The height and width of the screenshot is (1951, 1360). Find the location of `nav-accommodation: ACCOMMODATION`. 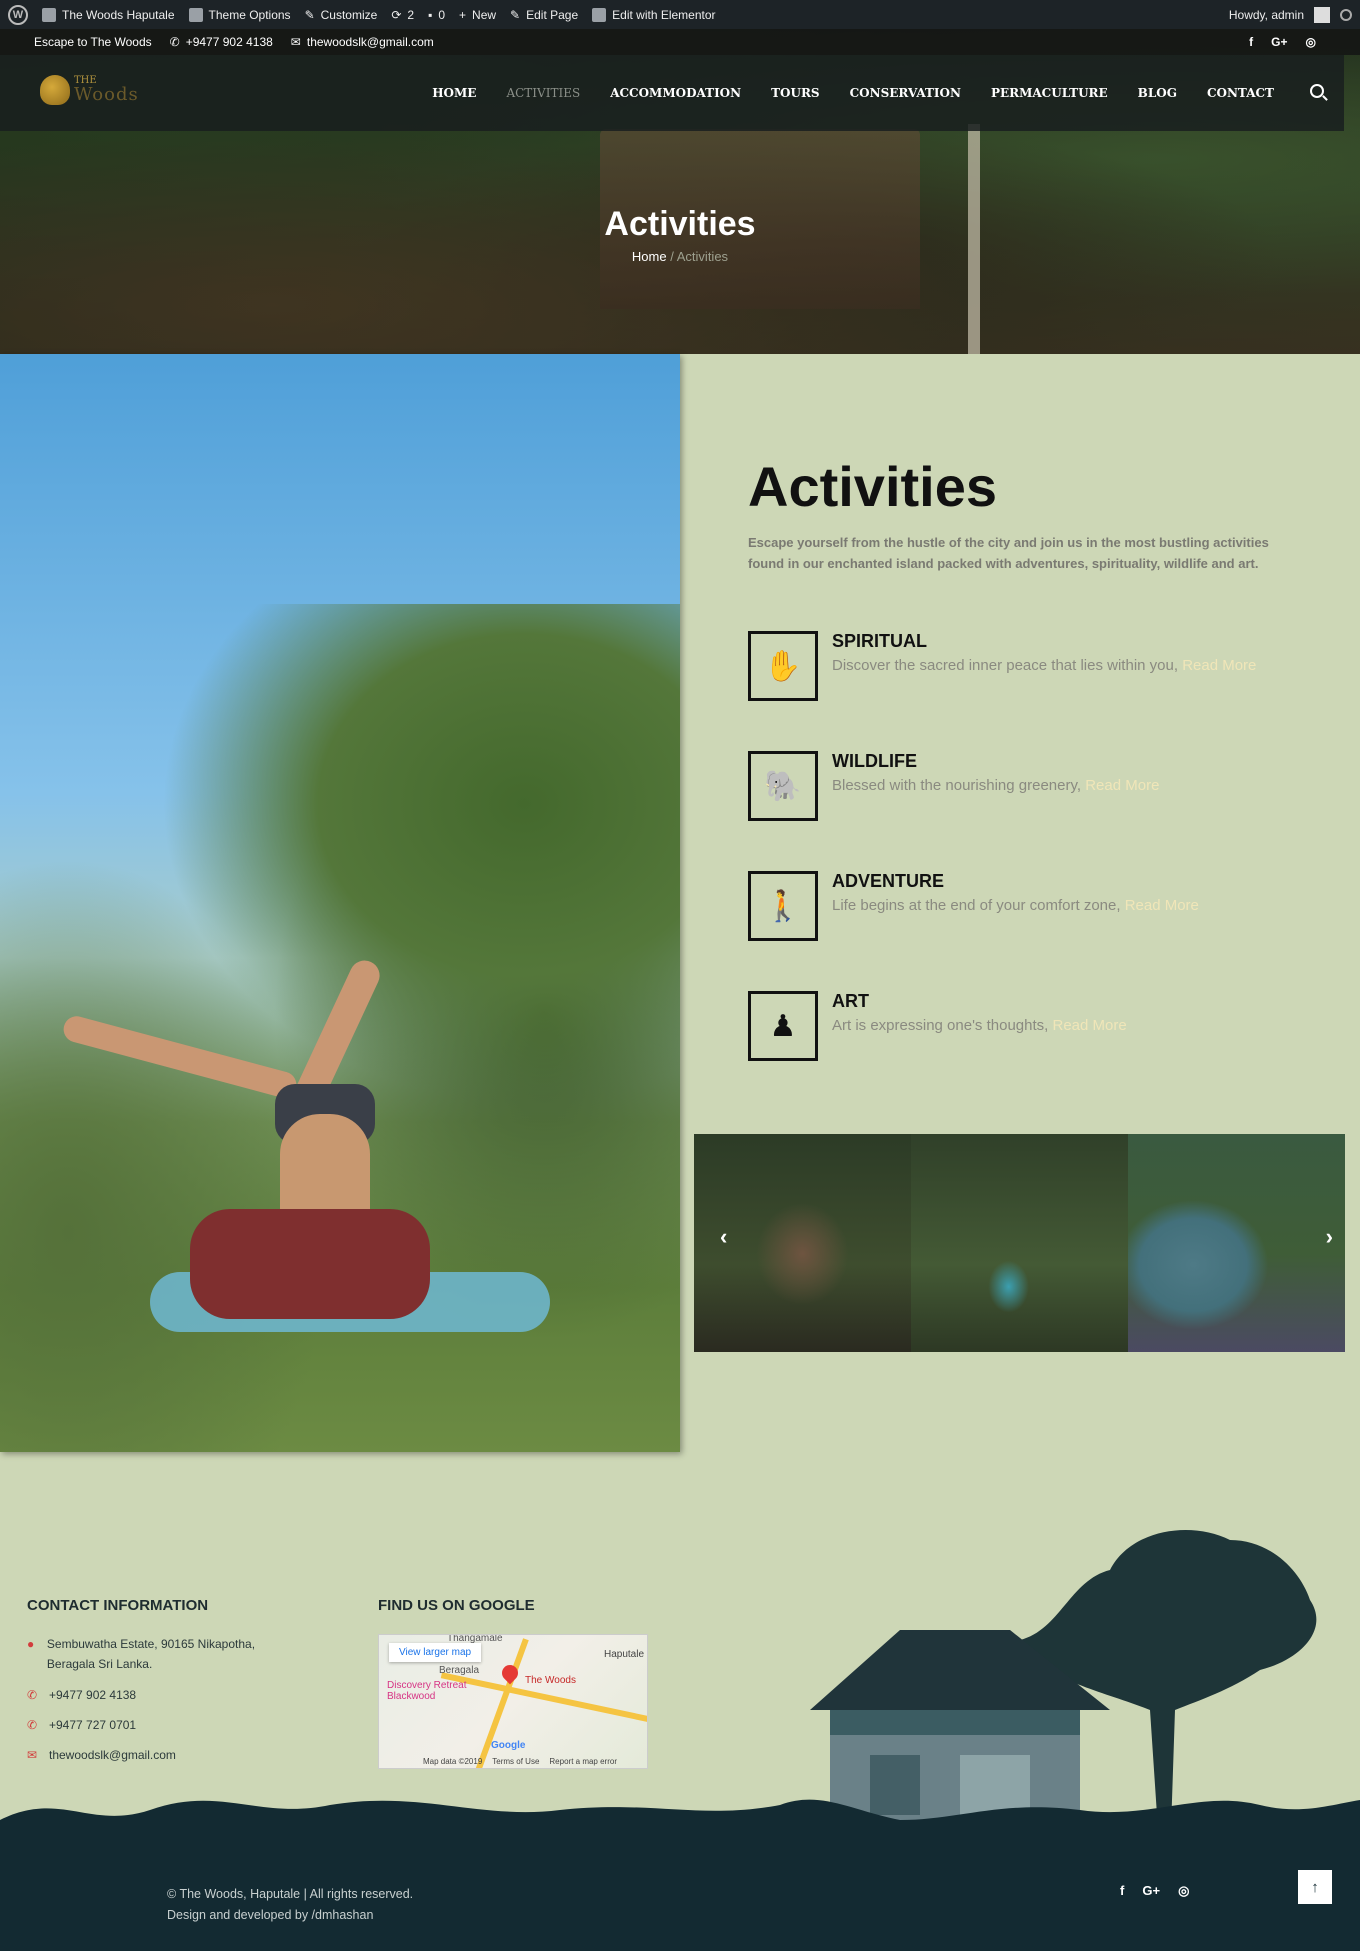

nav-accommodation: ACCOMMODATION is located at coordinates (675, 93).